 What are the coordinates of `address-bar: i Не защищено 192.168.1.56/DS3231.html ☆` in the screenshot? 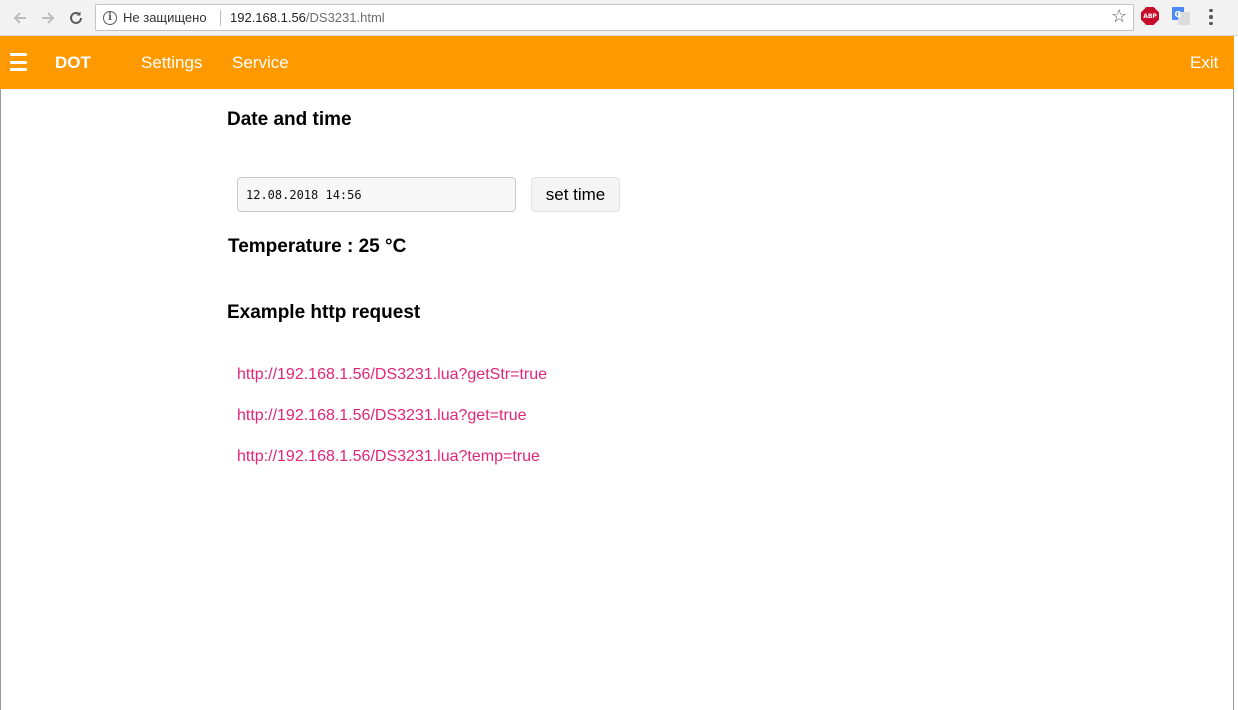 It's located at (614, 17).